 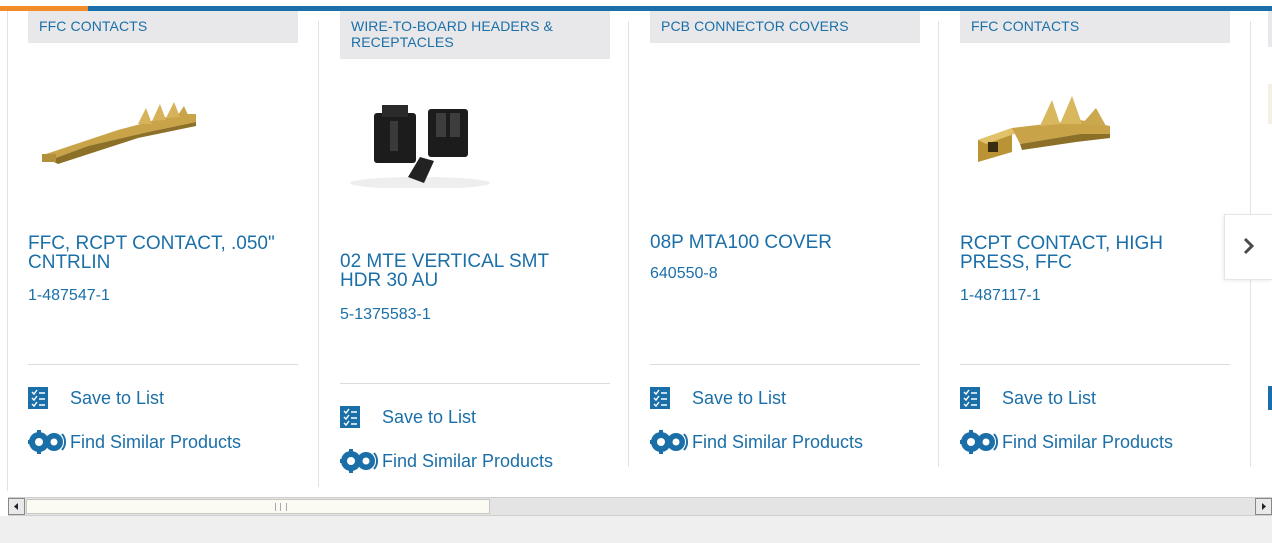 I want to click on chevron-right-icon, so click(x=1249, y=247).